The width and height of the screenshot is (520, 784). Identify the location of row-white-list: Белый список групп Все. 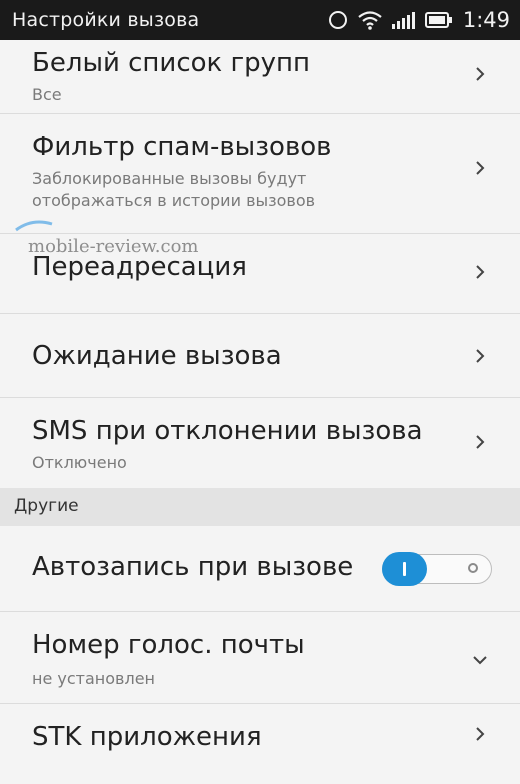
(260, 77).